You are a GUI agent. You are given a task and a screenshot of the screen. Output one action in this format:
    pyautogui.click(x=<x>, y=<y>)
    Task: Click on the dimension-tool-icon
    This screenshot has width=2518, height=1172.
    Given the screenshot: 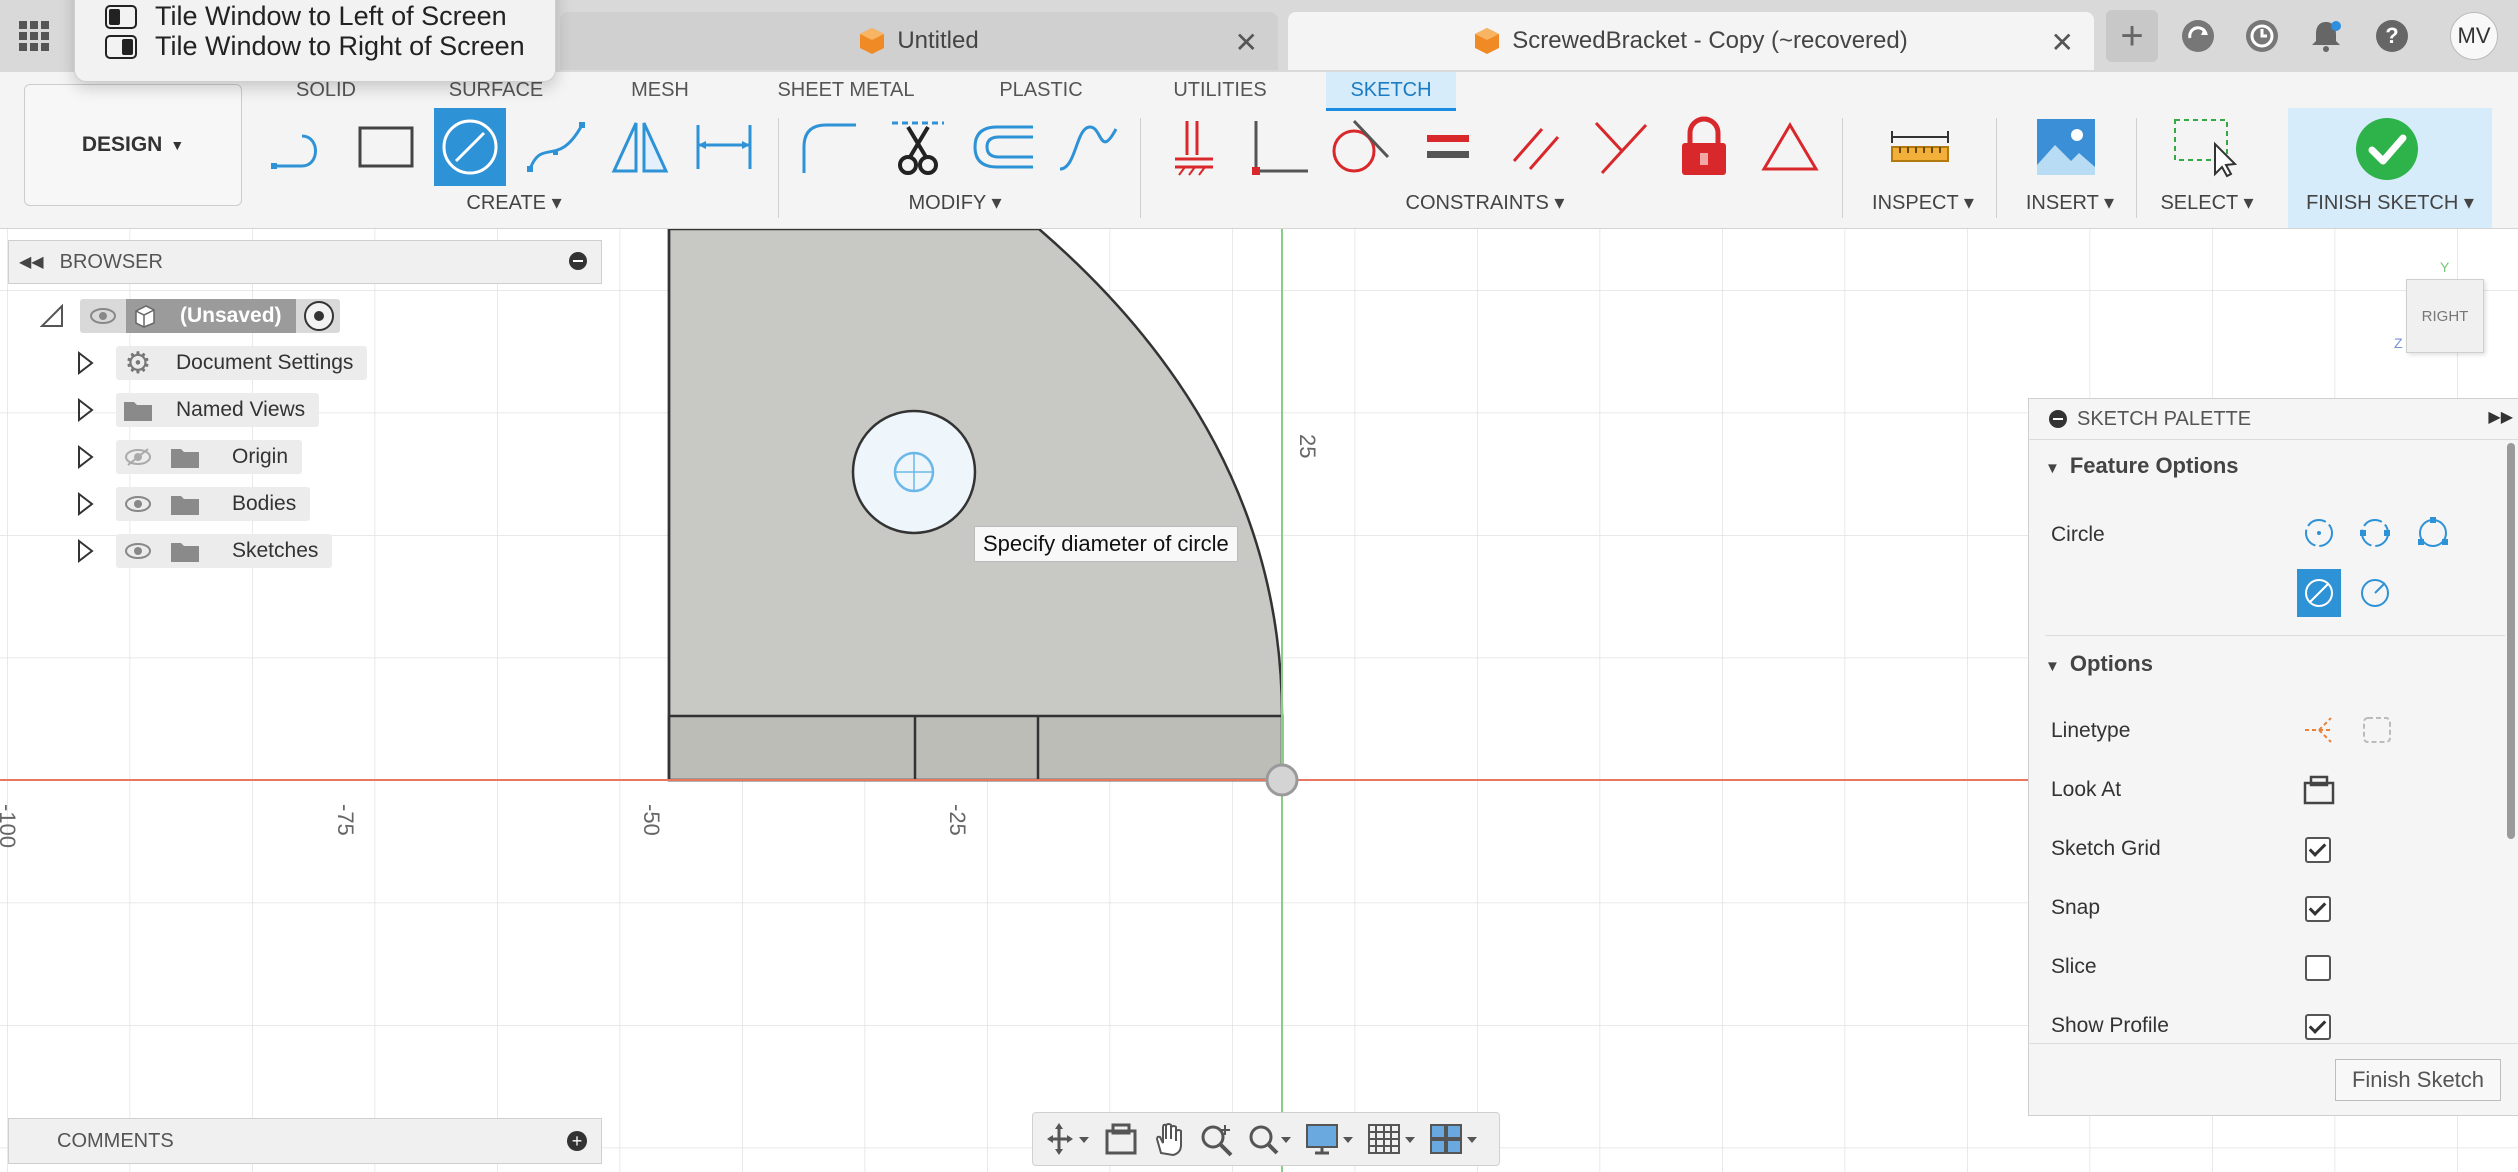 What is the action you would take?
    pyautogui.click(x=724, y=147)
    